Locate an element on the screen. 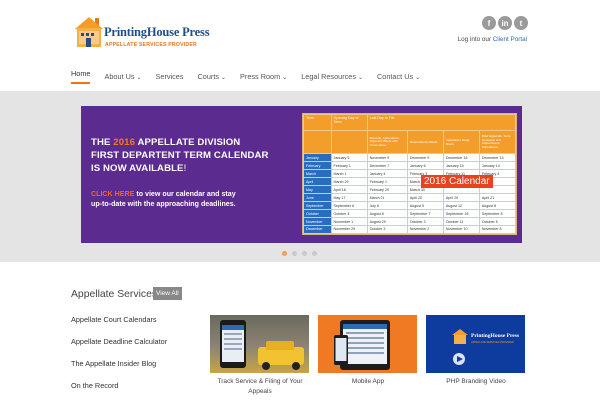  calendar-cell: December 9 is located at coordinates (425, 158).